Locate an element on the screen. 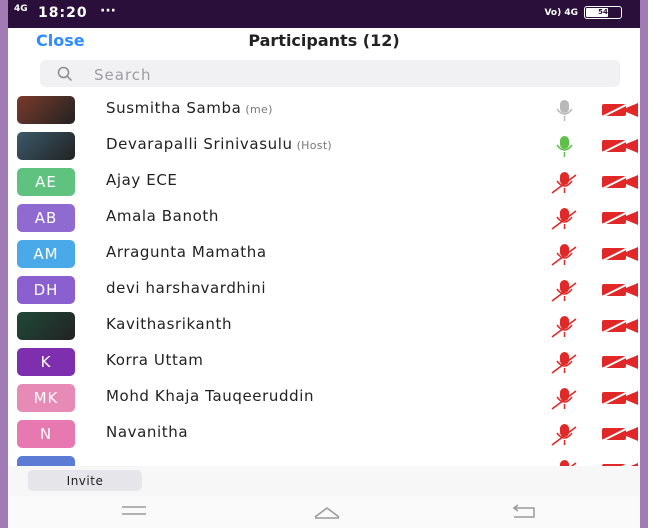 The image size is (648, 528). participant-row: DH devi harshavardhini is located at coordinates (324, 290).